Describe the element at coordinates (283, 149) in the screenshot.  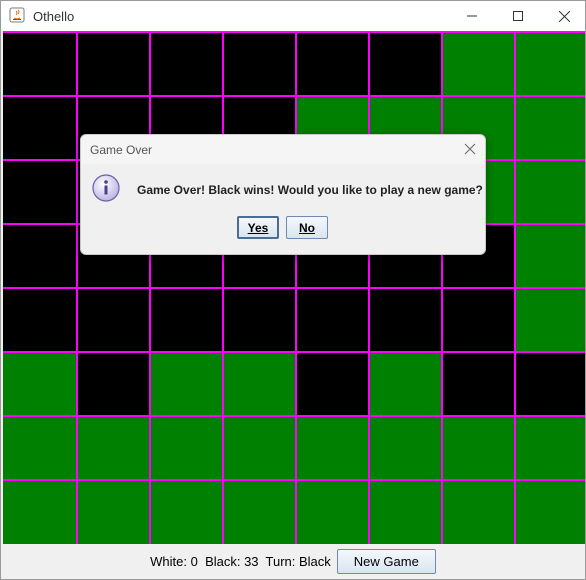
I see `dialog-title-bar: Game Over` at that location.